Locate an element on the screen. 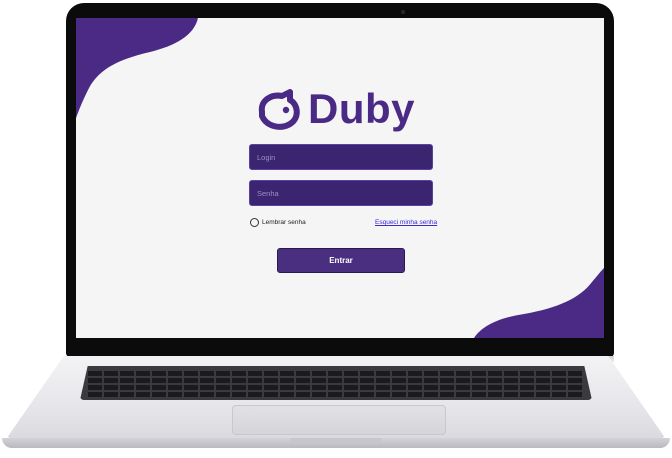 The height and width of the screenshot is (458, 672). login-input is located at coordinates (341, 157).